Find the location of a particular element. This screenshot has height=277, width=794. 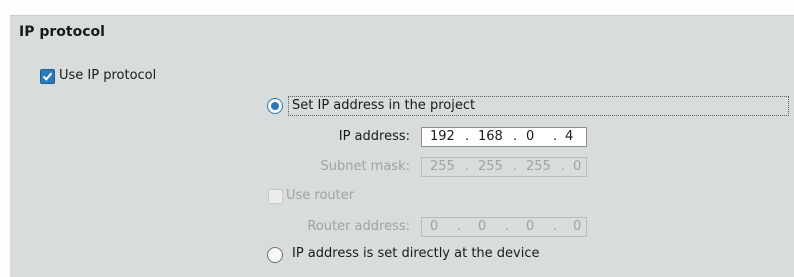

ip-octet-4: 4 is located at coordinates (569, 136).